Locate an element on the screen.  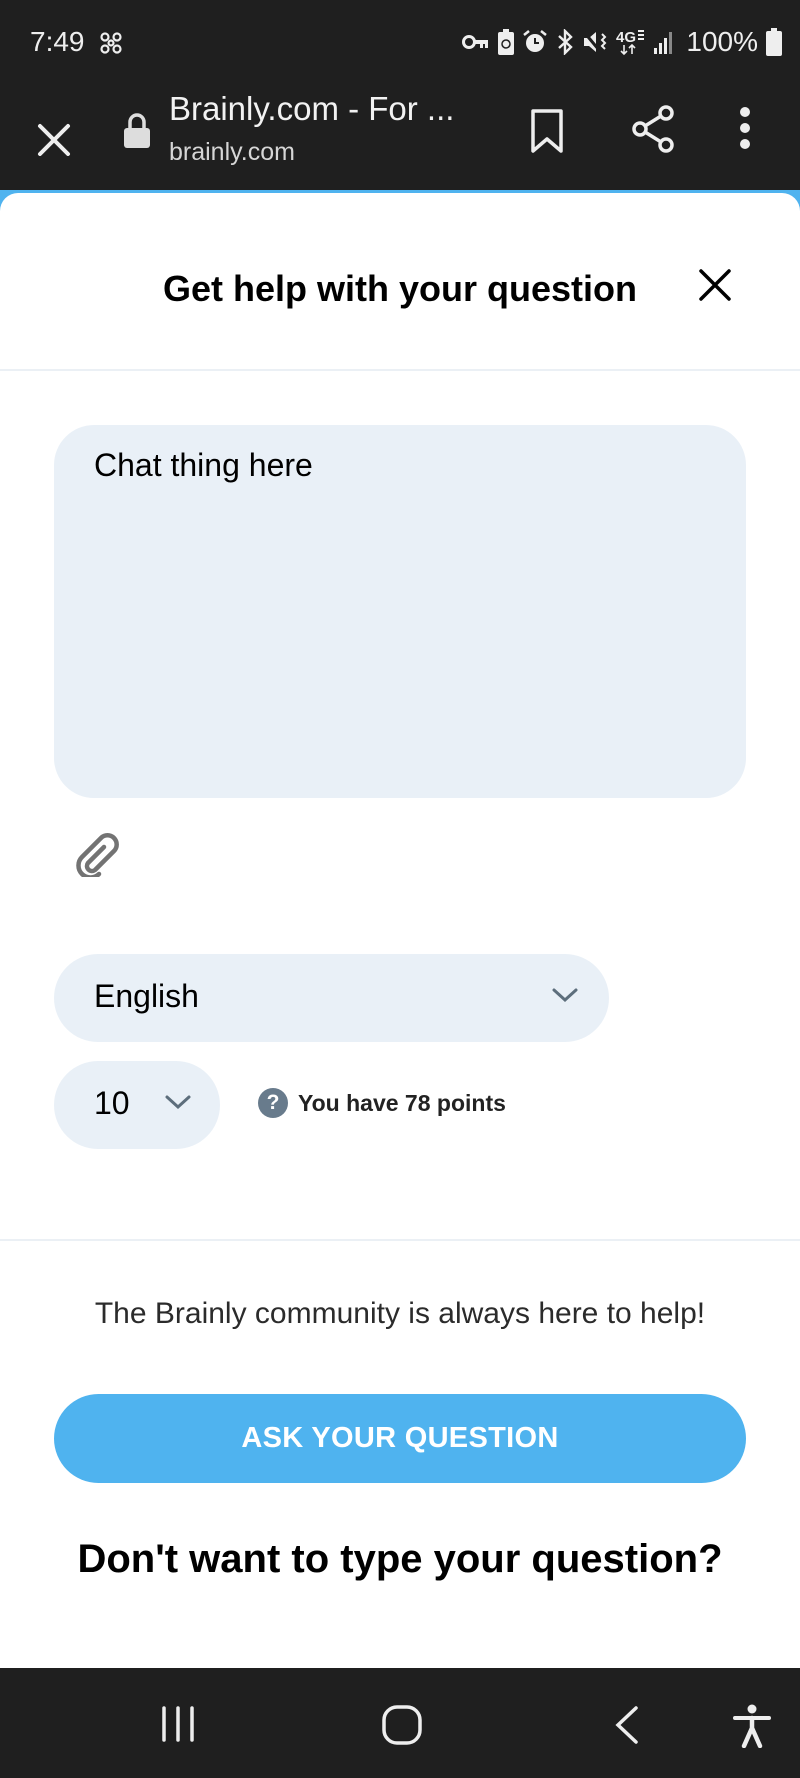
ask-question-button: ASK YOUR QUESTION is located at coordinates (400, 1438).